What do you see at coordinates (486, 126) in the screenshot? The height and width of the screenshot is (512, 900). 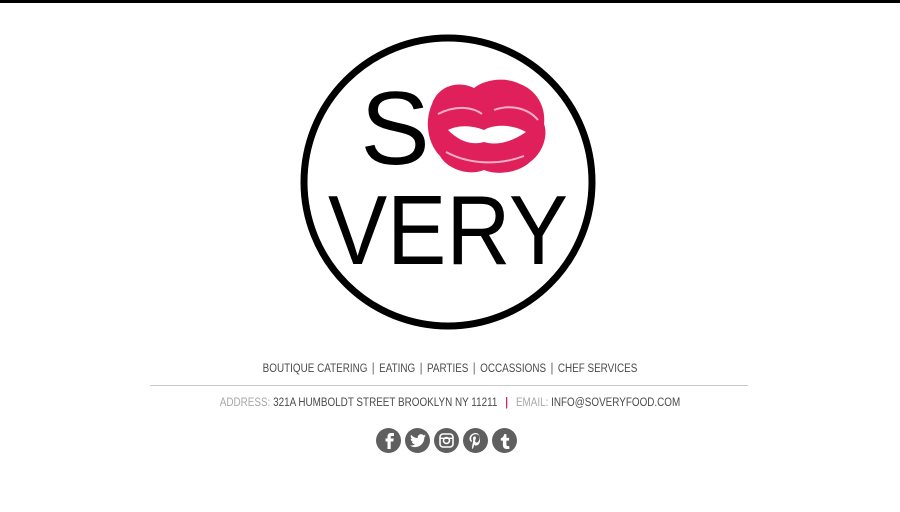 I see `kiss-lips-icon` at bounding box center [486, 126].